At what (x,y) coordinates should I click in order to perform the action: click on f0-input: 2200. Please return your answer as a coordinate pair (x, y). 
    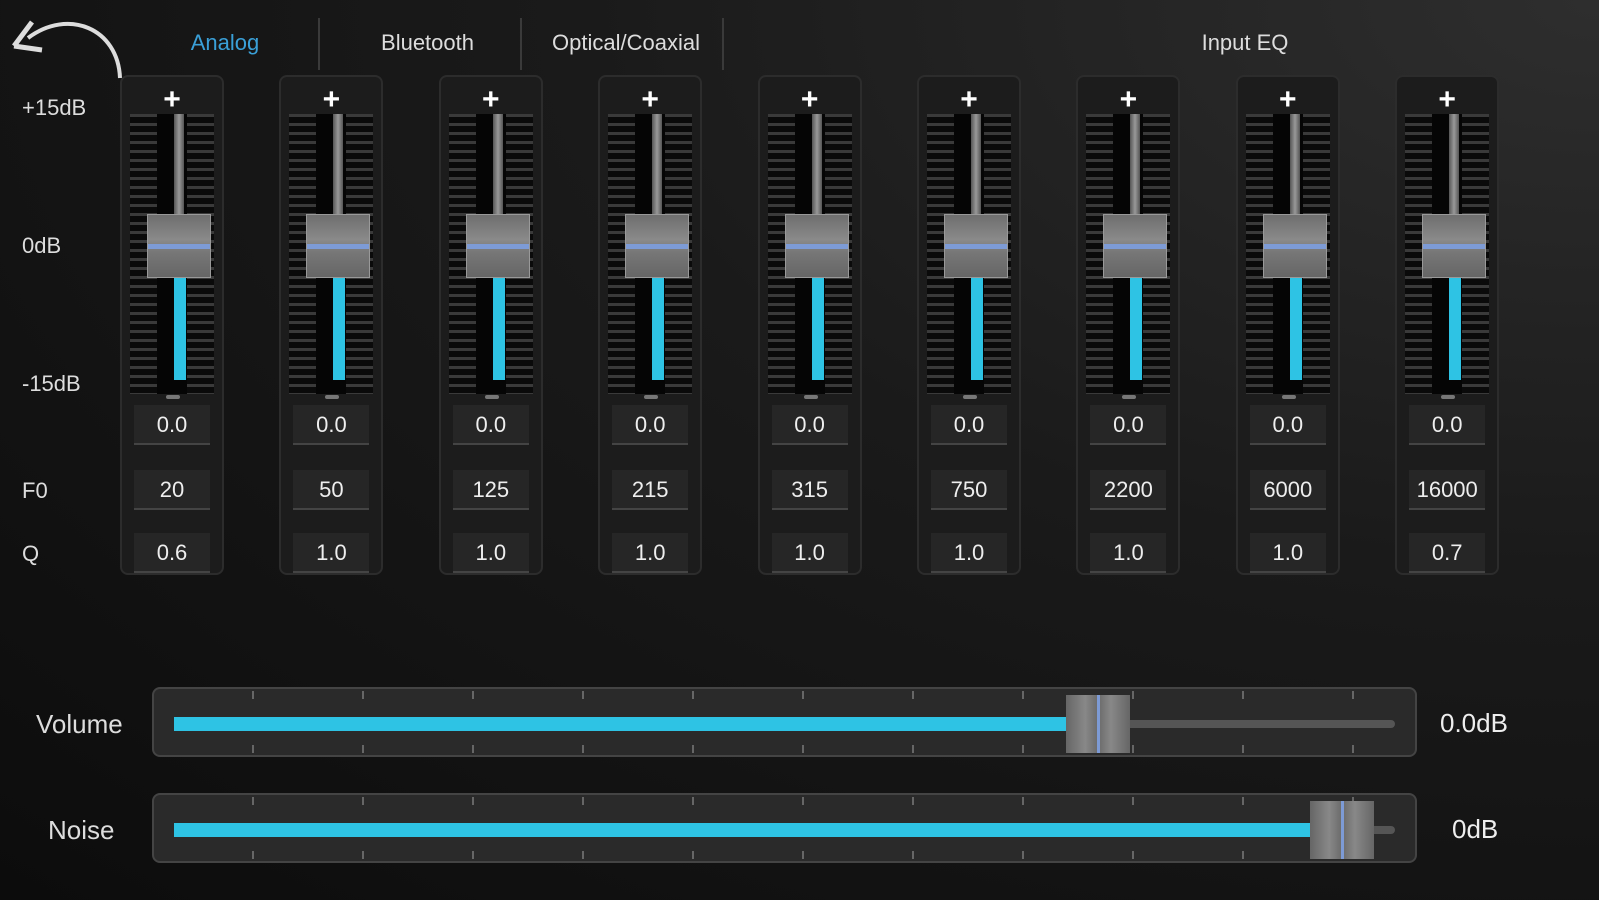
    Looking at the image, I should click on (1128, 490).